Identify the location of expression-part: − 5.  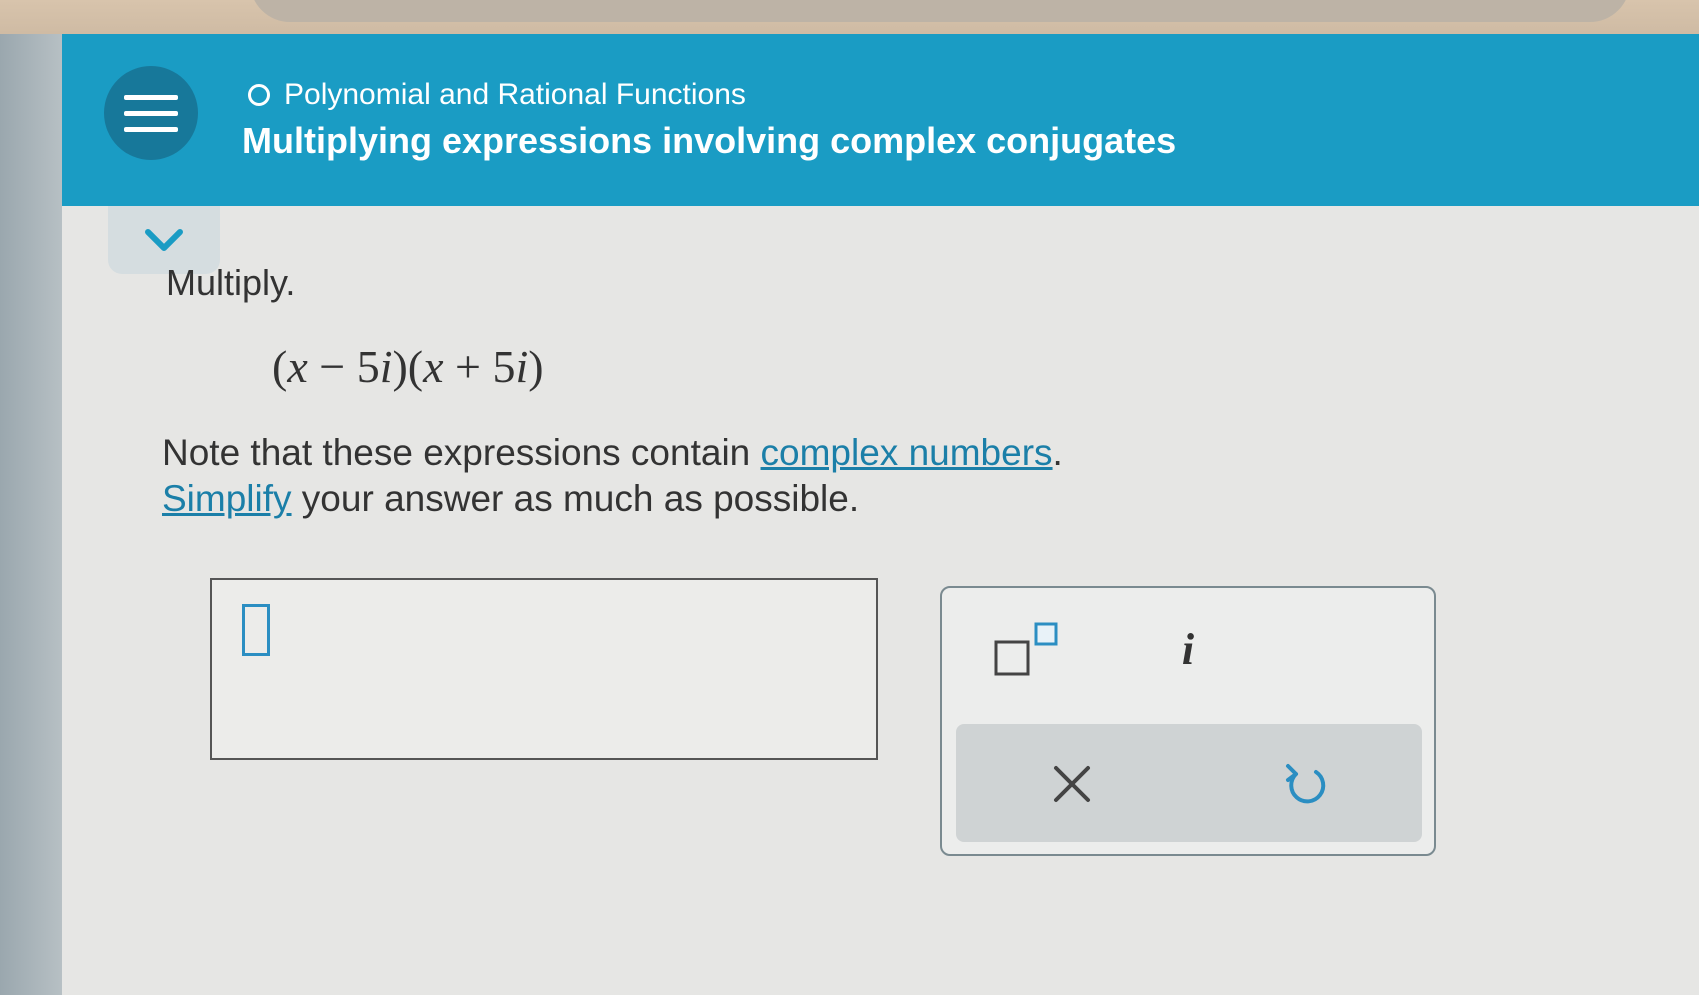
(343, 366).